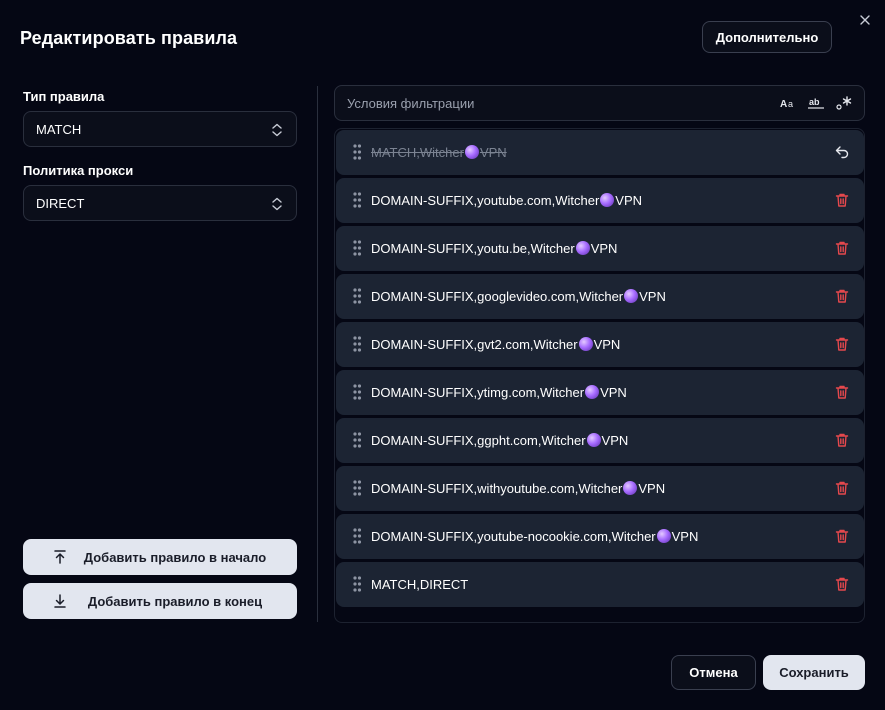  I want to click on rule-text: DOMAIN-SUFFIX,ggpht.com,Witcher VPN, so click(499, 440).